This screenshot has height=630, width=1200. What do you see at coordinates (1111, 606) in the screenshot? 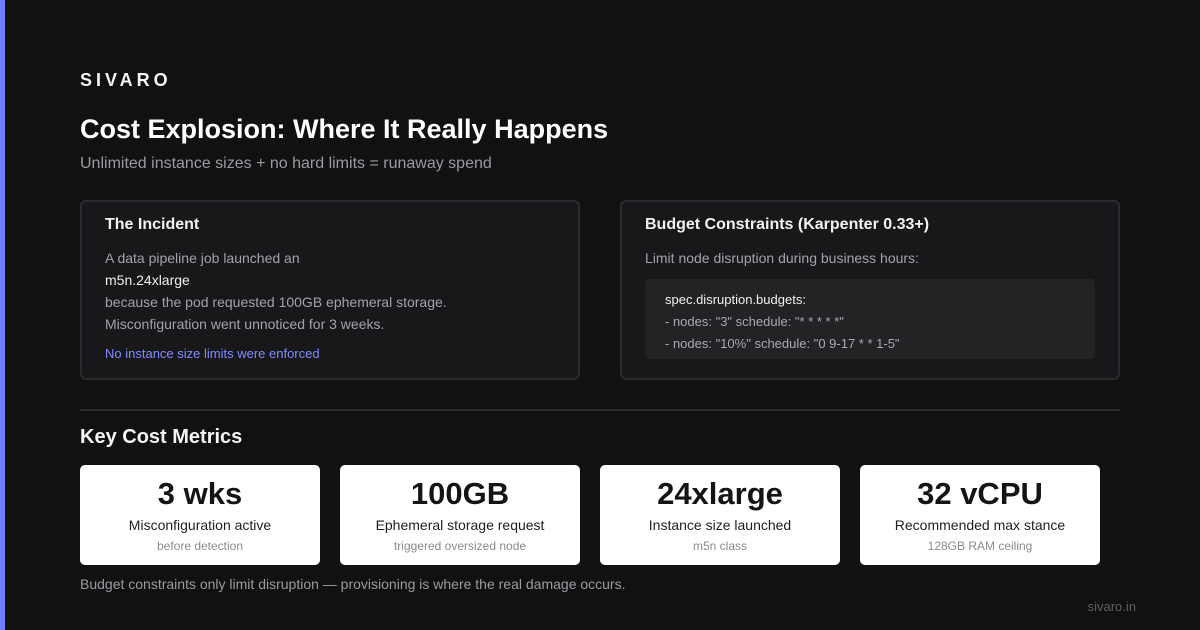
I see `footer-brand: sivaro.in` at bounding box center [1111, 606].